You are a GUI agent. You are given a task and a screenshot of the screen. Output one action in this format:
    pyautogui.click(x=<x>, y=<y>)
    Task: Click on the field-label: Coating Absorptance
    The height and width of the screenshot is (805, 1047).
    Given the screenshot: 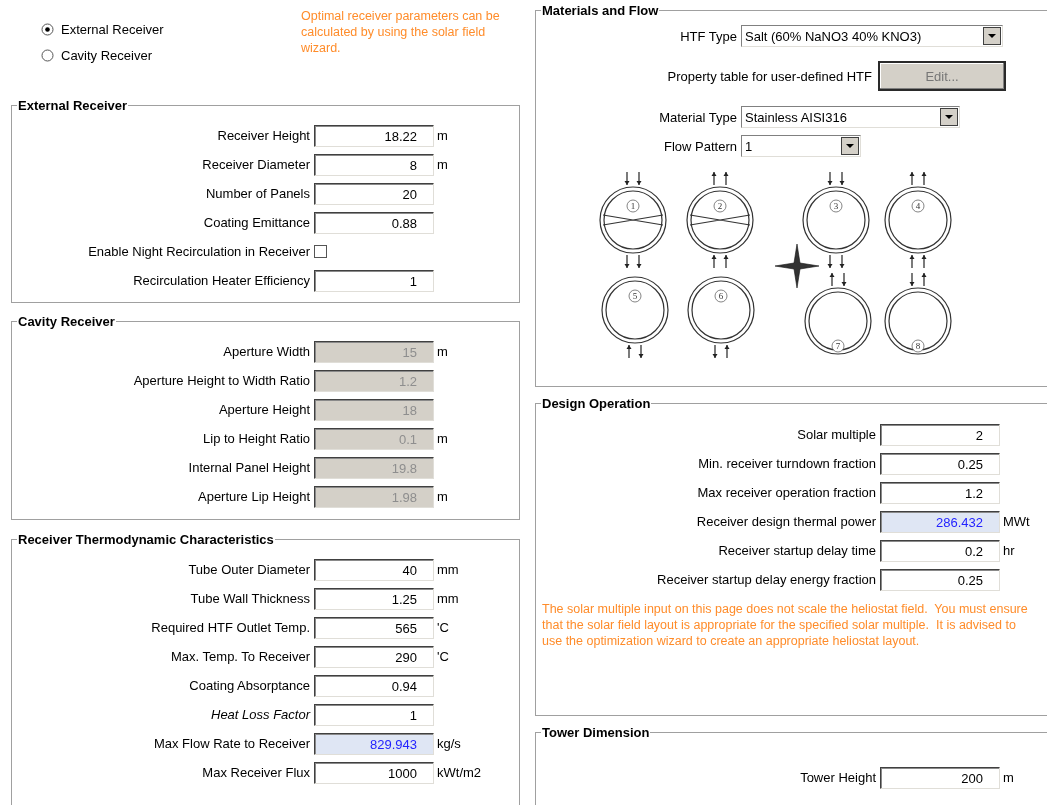 What is the action you would take?
    pyautogui.click(x=249, y=685)
    